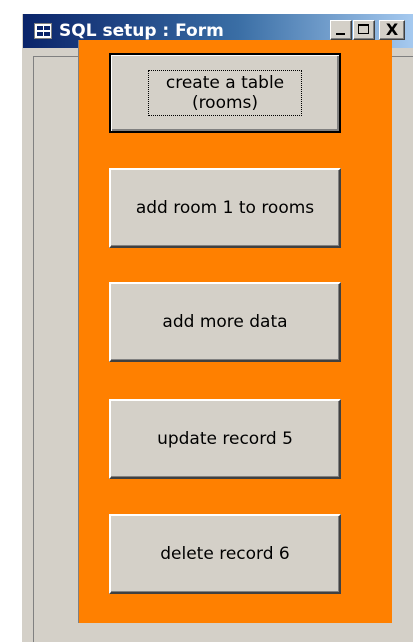 The height and width of the screenshot is (642, 413). I want to click on delete-record-6-label: delete record 6, so click(225, 554).